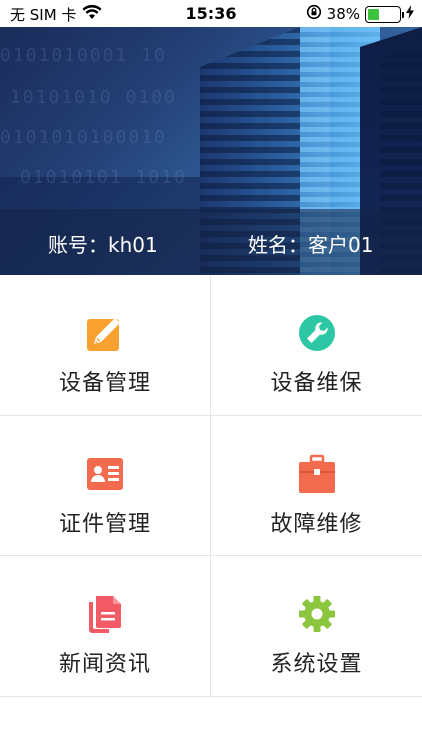 This screenshot has width=422, height=750. What do you see at coordinates (374, 14) in the screenshot?
I see `battery-level` at bounding box center [374, 14].